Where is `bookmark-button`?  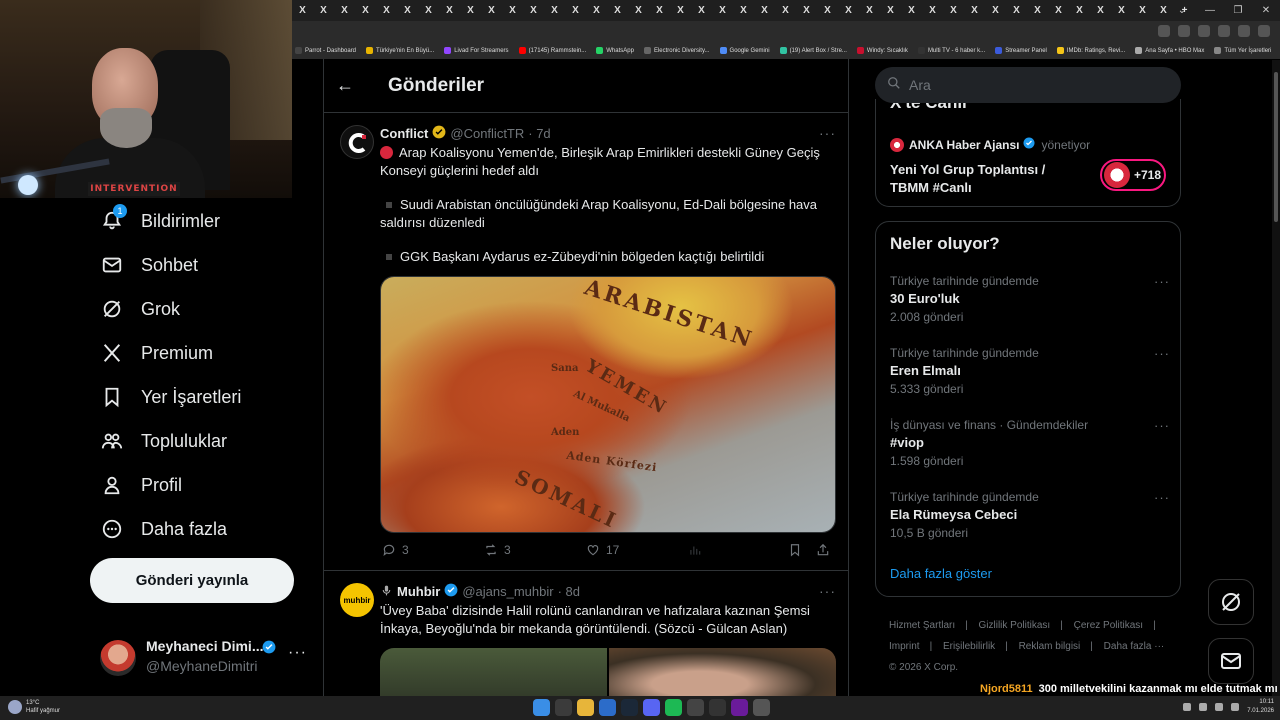
bookmark-button is located at coordinates (802, 550).